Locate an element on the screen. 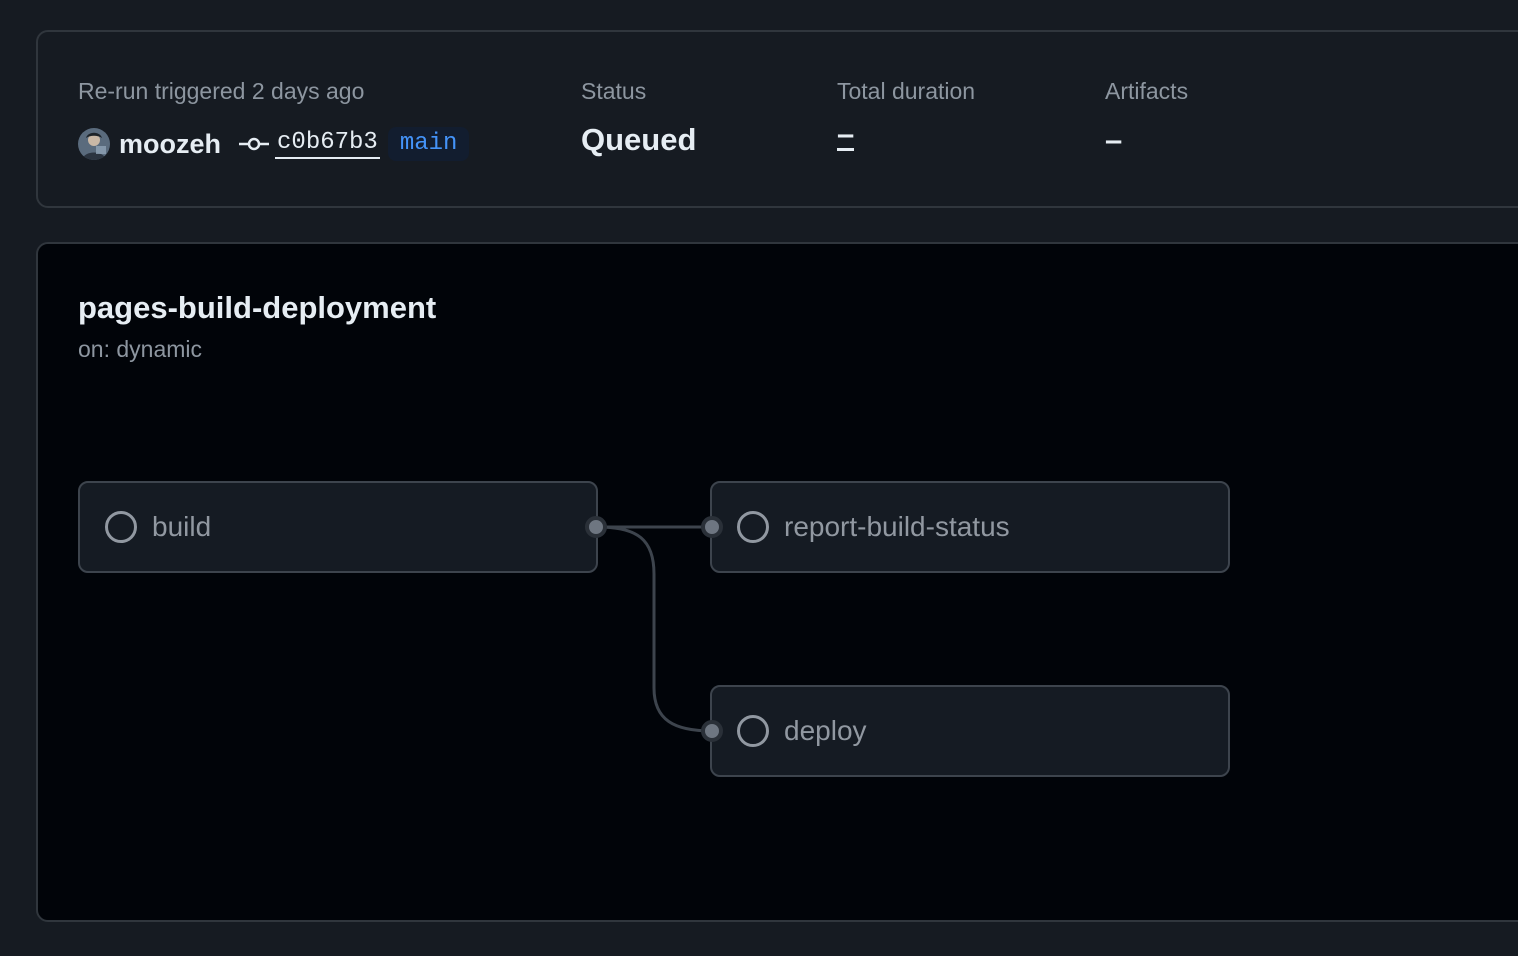 The width and height of the screenshot is (1518, 956). avatar is located at coordinates (94, 144).